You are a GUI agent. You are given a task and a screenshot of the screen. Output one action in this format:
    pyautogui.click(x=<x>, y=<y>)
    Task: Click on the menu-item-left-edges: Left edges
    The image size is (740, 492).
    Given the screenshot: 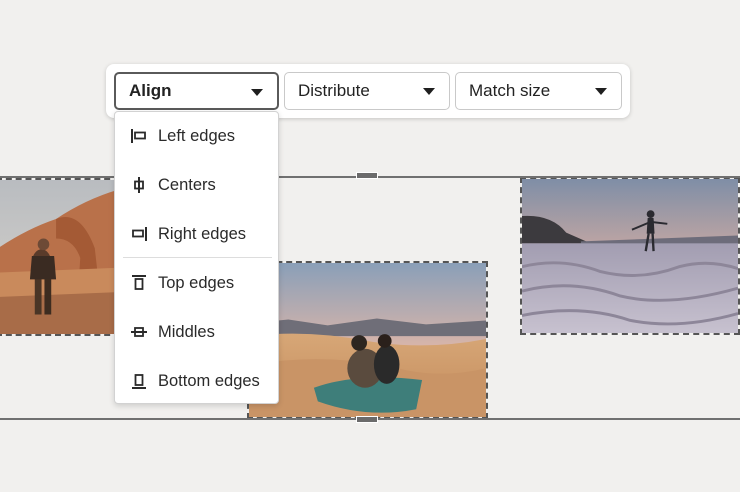 What is the action you would take?
    pyautogui.click(x=196, y=136)
    